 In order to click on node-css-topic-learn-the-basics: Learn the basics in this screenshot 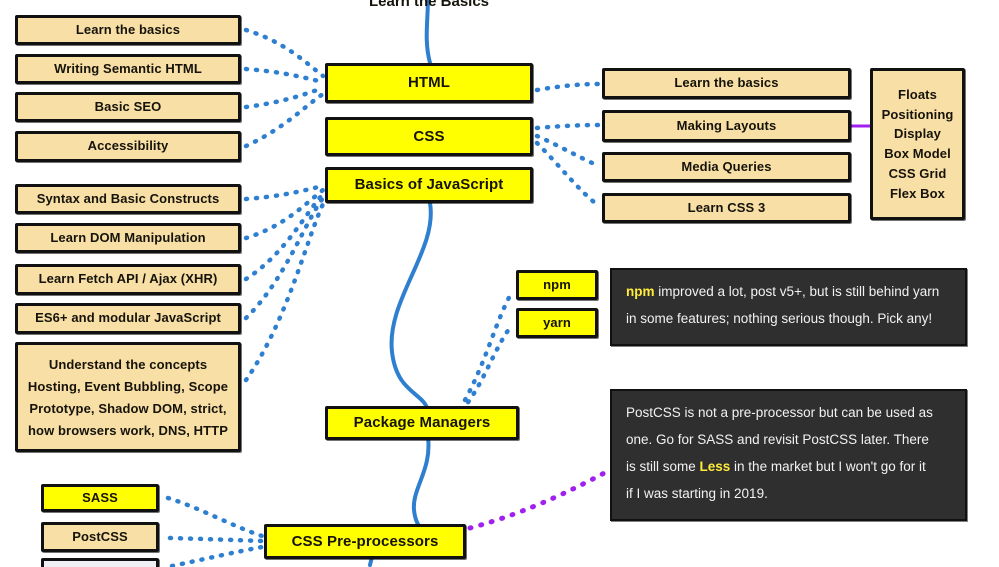, I will do `click(726, 83)`.